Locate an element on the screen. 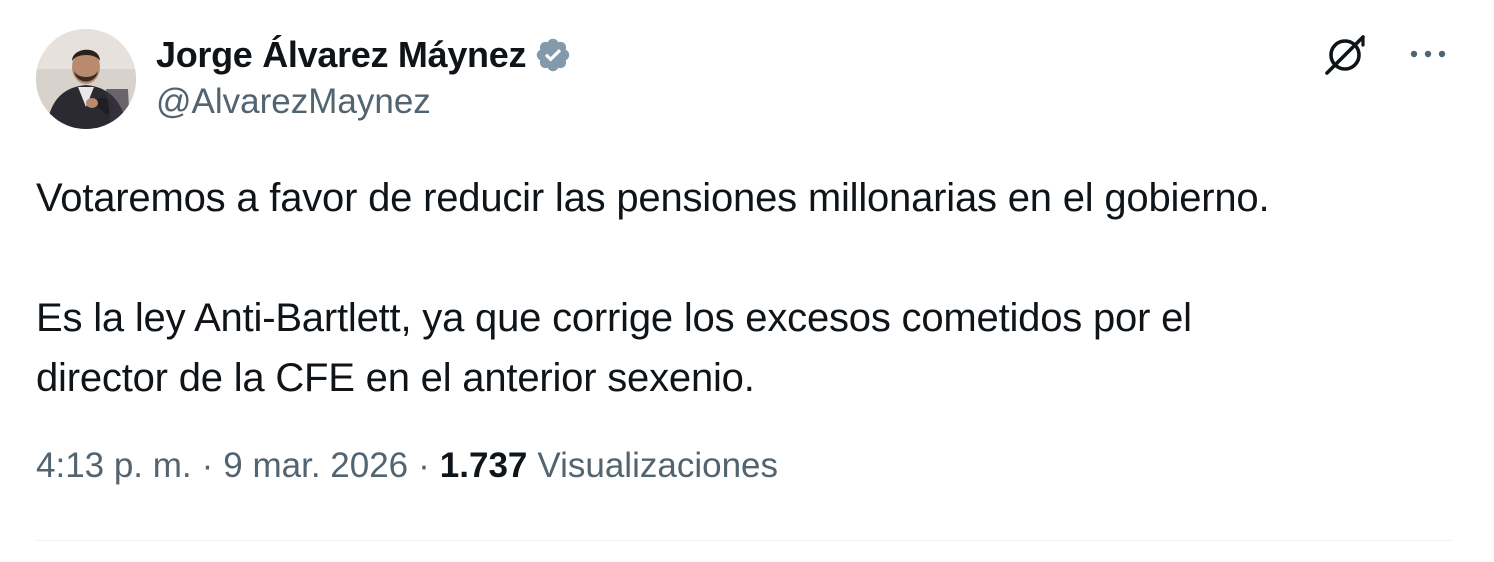 This screenshot has height=562, width=1494. divider is located at coordinates (744, 540).